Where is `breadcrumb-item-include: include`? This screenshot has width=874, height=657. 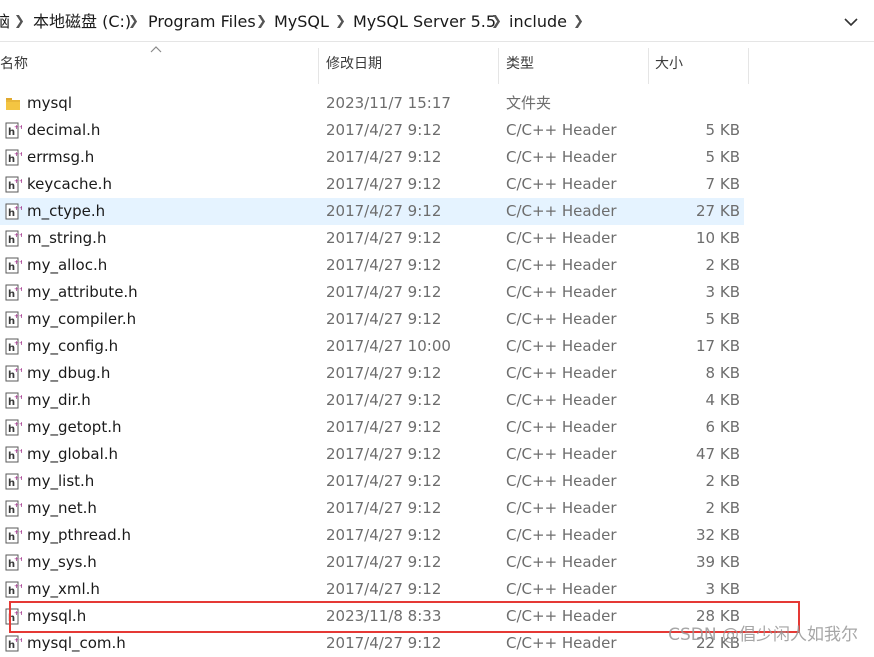
breadcrumb-item-include: include is located at coordinates (538, 22).